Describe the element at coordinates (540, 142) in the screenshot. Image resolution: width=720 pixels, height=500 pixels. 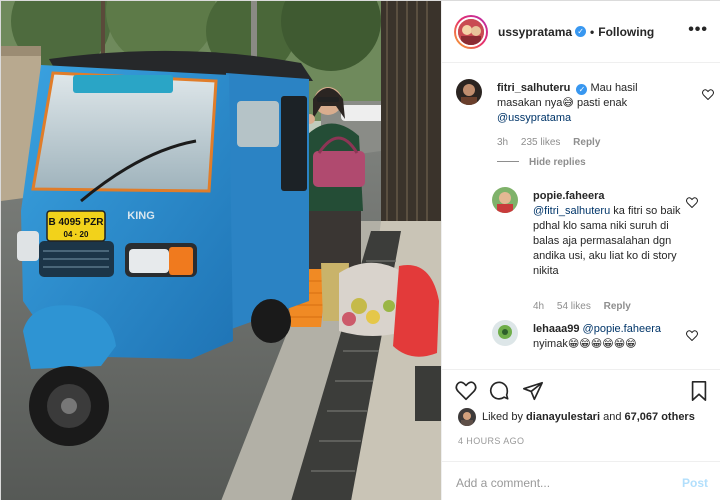
I see `comment-likes: 235 likes` at that location.